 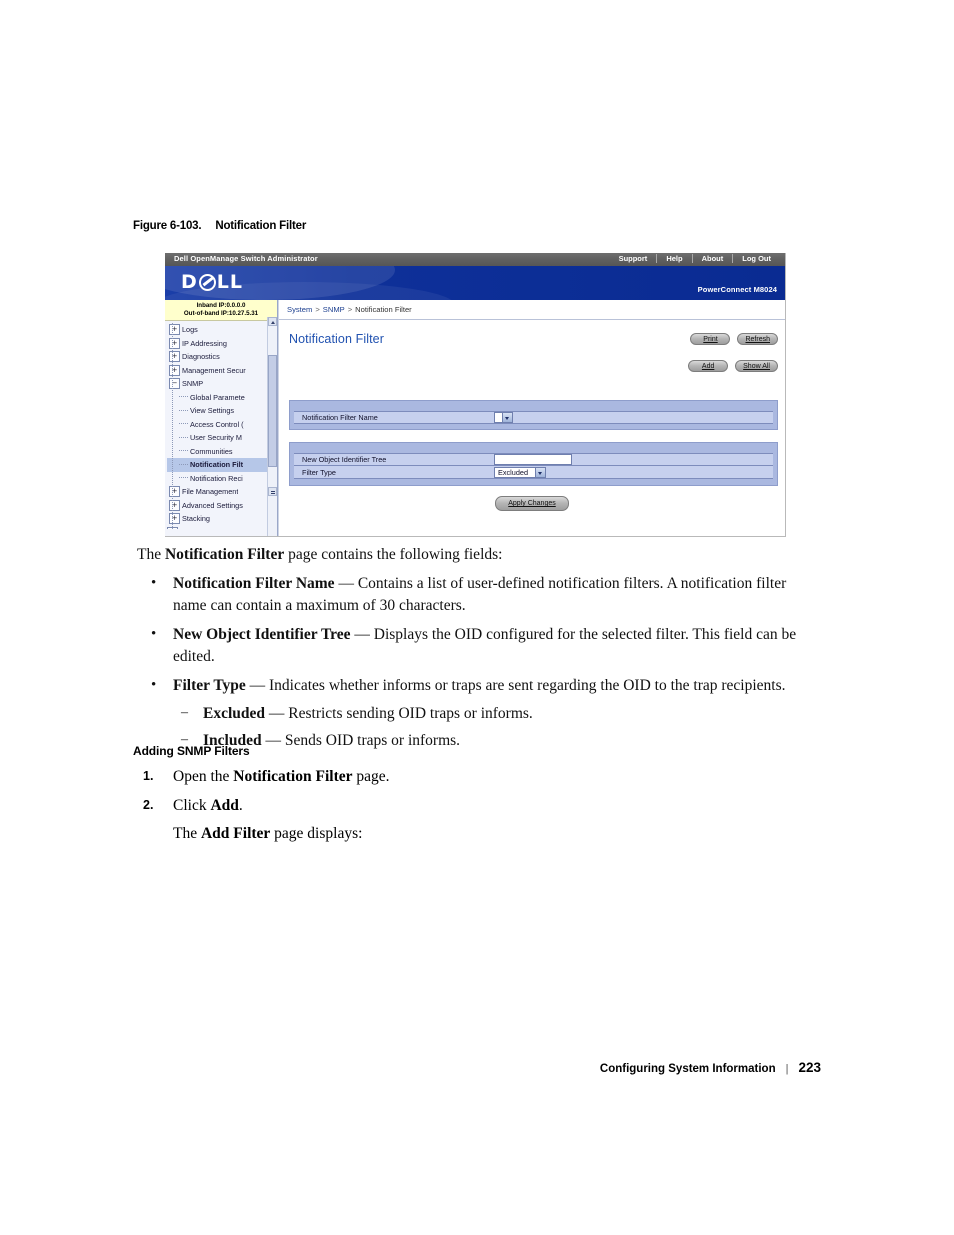 What do you see at coordinates (633, 258) in the screenshot?
I see `support-link: Support` at bounding box center [633, 258].